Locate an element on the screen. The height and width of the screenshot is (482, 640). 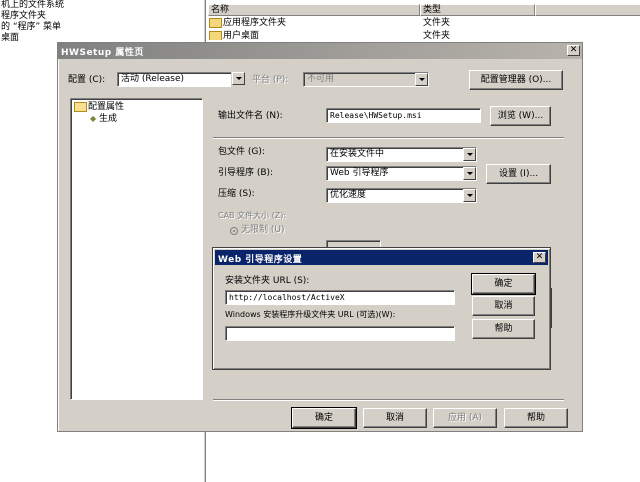
web-dialog-titlebar: Web 引导程序设置 ✕ is located at coordinates (381, 257).